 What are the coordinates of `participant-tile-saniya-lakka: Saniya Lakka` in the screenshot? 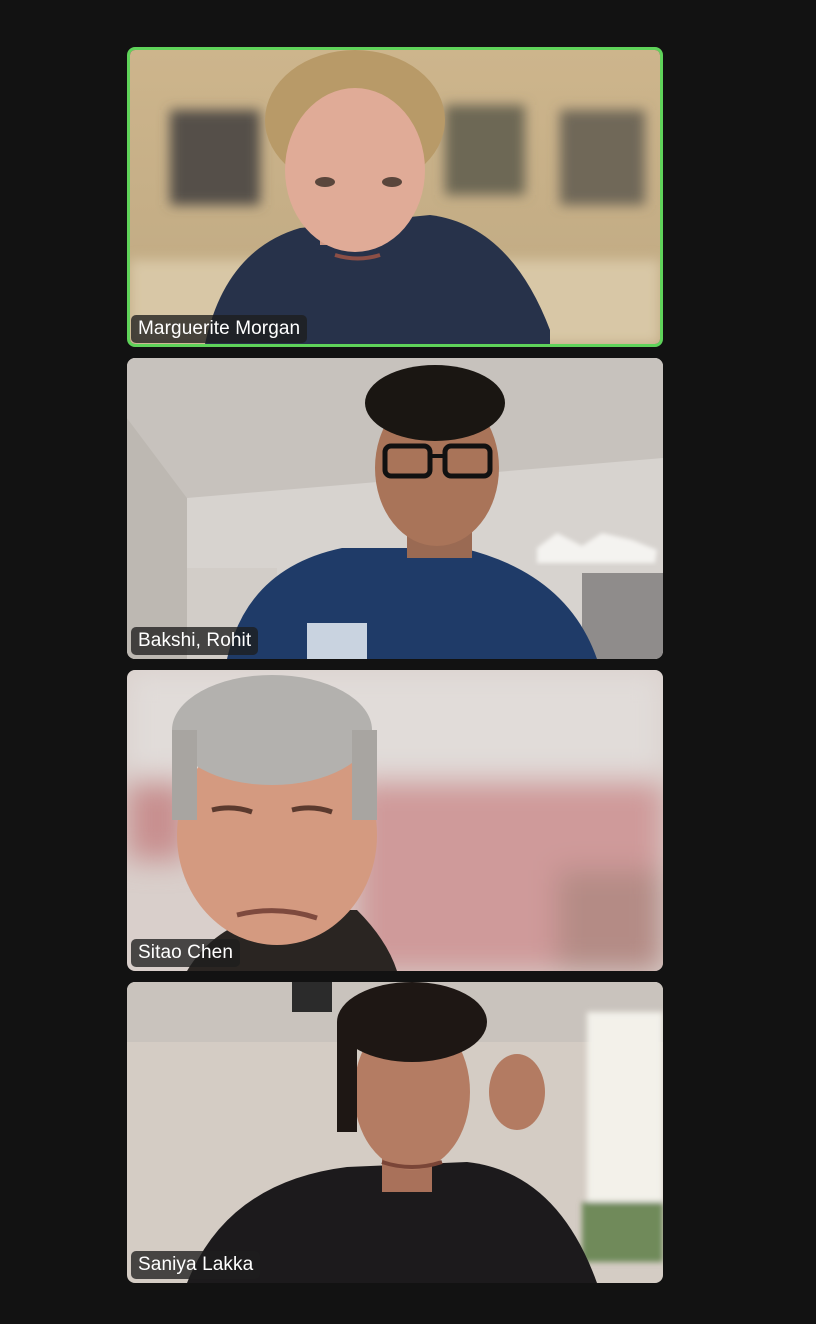 It's located at (395, 1132).